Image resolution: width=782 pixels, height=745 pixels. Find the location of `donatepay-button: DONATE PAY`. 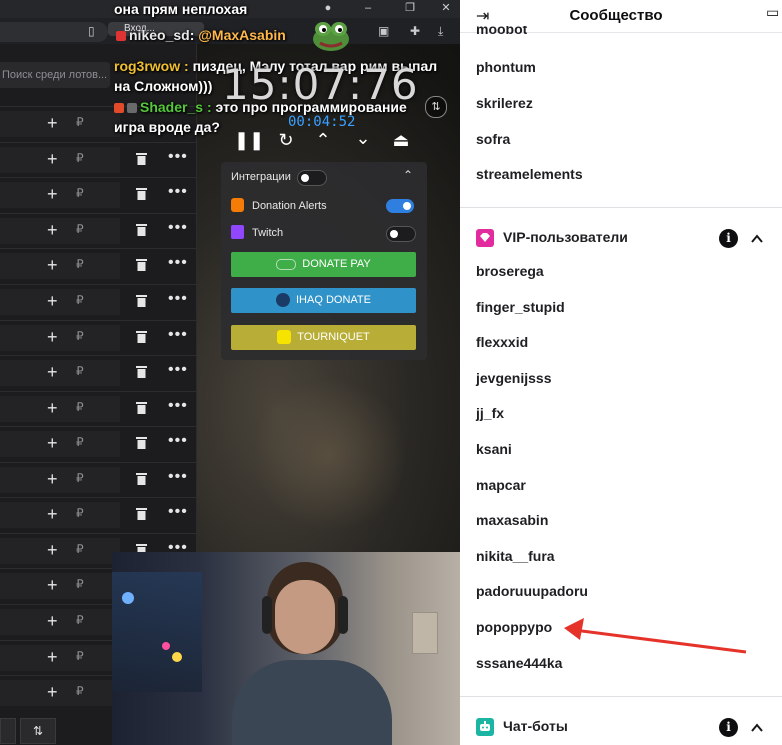

donatepay-button: DONATE PAY is located at coordinates (323, 264).